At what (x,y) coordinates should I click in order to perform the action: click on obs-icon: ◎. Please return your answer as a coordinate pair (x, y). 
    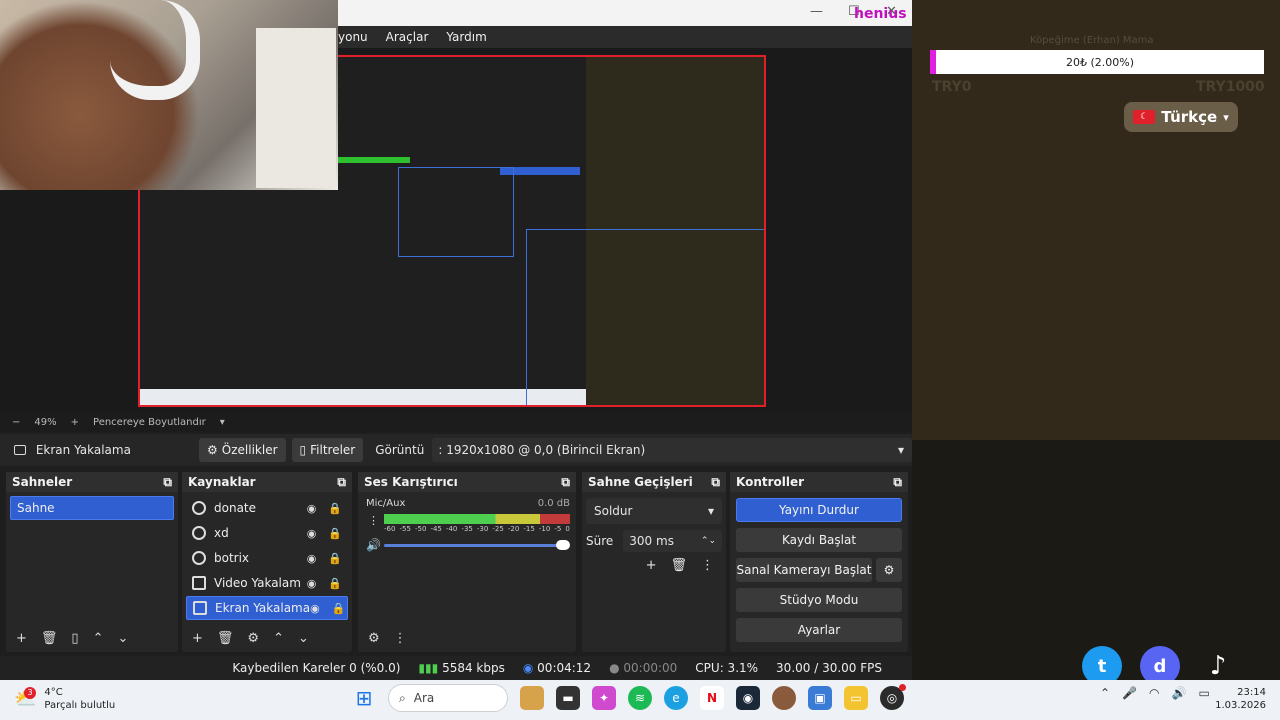
    Looking at the image, I should click on (893, 697).